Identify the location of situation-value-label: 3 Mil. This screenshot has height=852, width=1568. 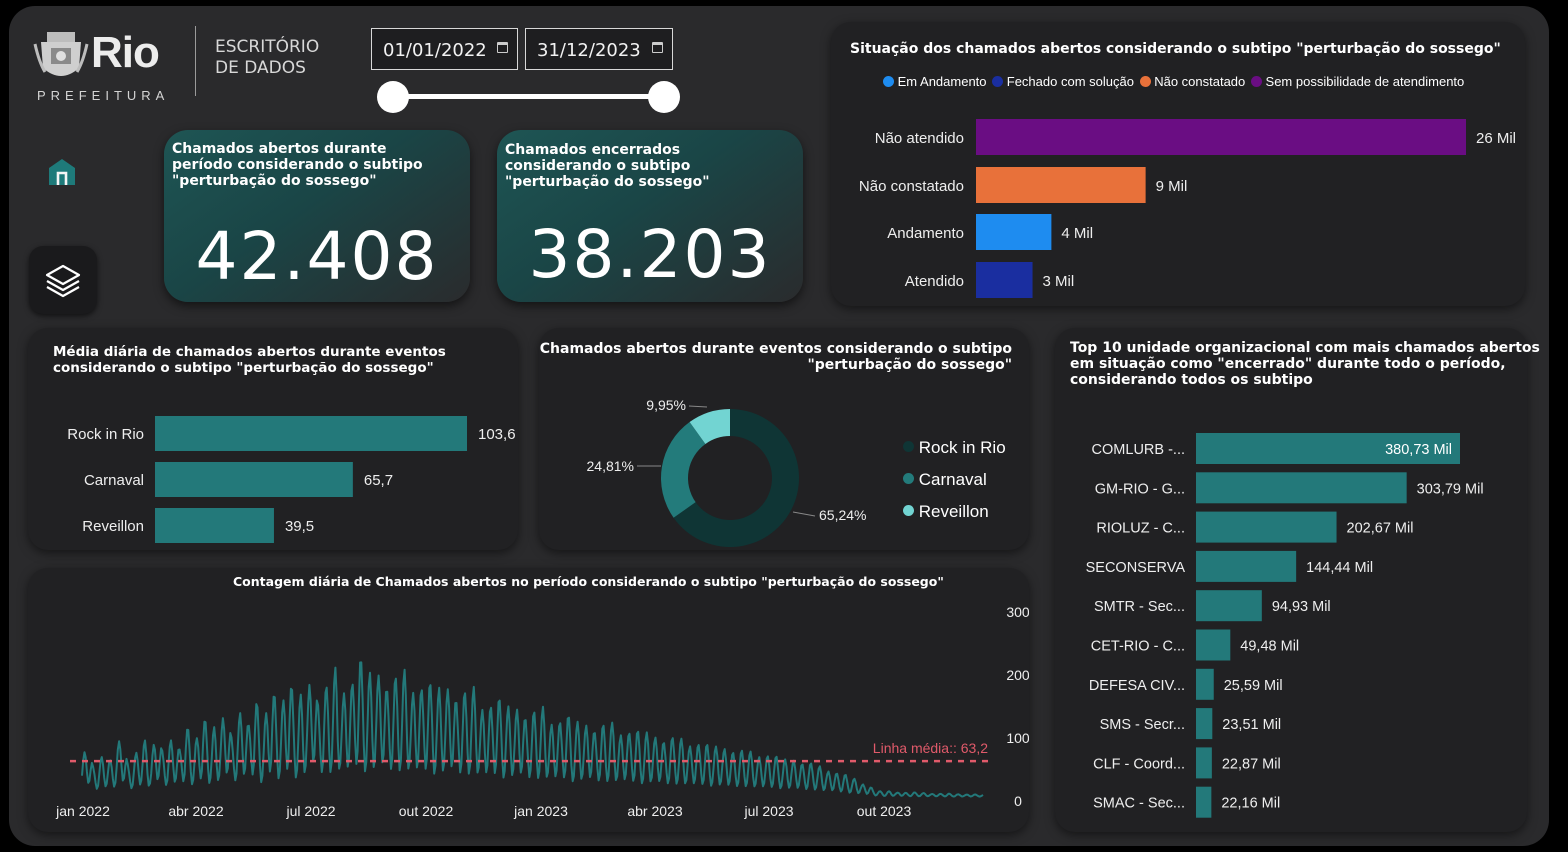
(1059, 281).